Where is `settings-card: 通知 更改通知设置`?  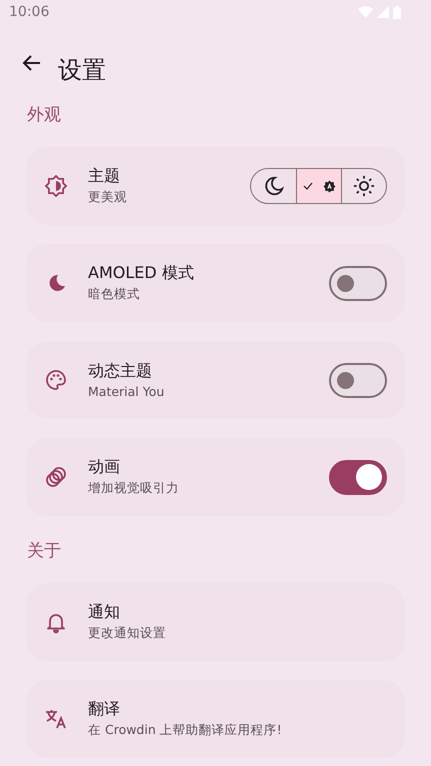
settings-card: 通知 更改通知设置 is located at coordinates (215, 622).